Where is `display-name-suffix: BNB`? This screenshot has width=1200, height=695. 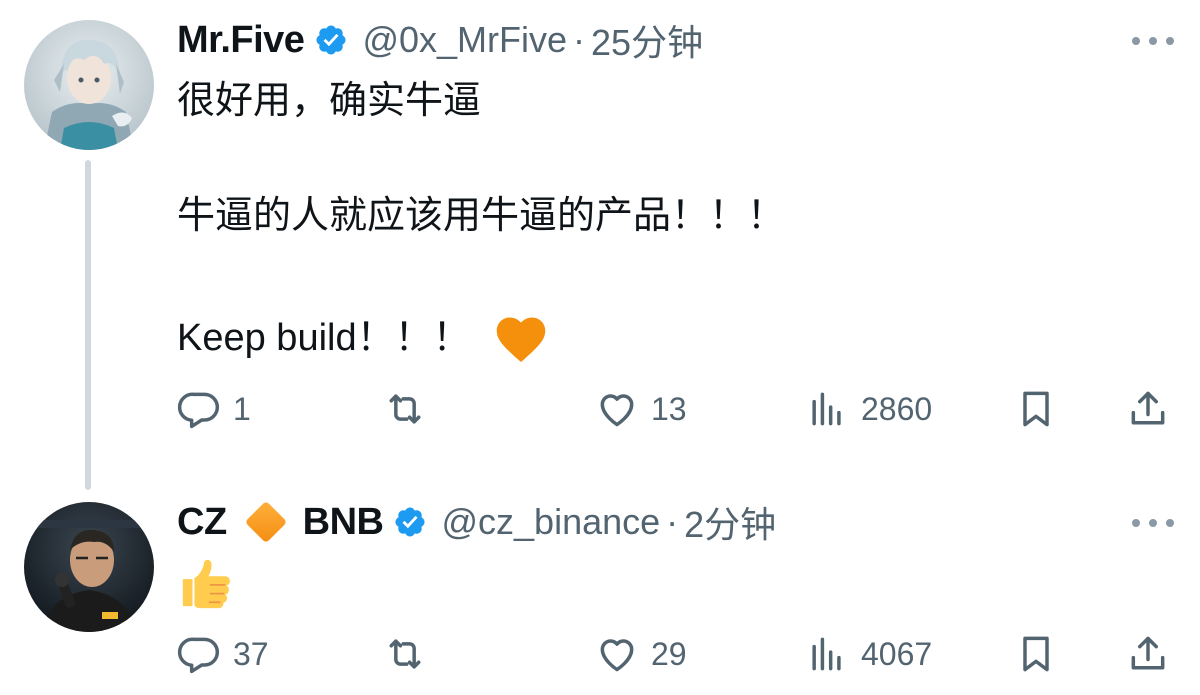
display-name-suffix: BNB is located at coordinates (343, 522).